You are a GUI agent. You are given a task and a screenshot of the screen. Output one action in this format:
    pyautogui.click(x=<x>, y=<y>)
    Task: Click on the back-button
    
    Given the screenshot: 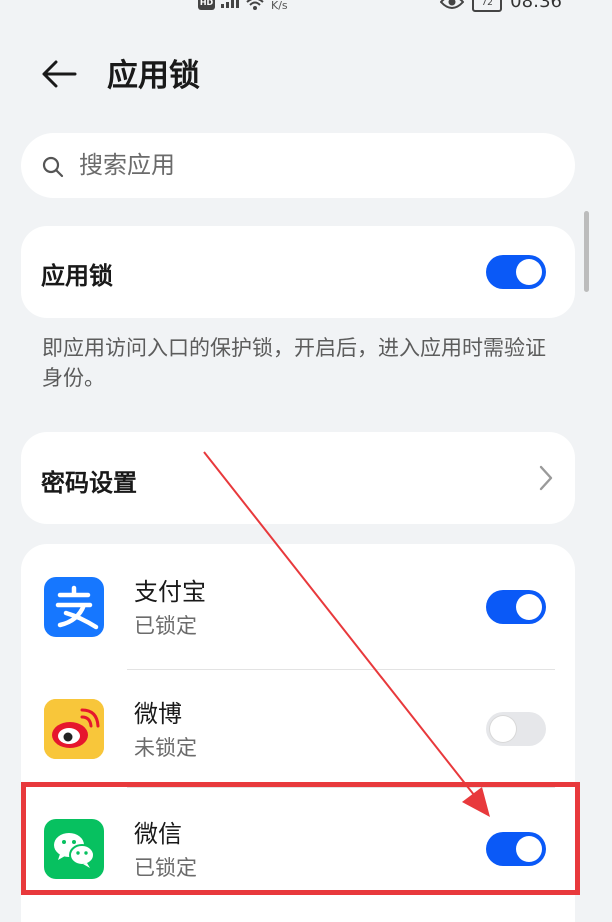 What is the action you would take?
    pyautogui.click(x=59, y=76)
    